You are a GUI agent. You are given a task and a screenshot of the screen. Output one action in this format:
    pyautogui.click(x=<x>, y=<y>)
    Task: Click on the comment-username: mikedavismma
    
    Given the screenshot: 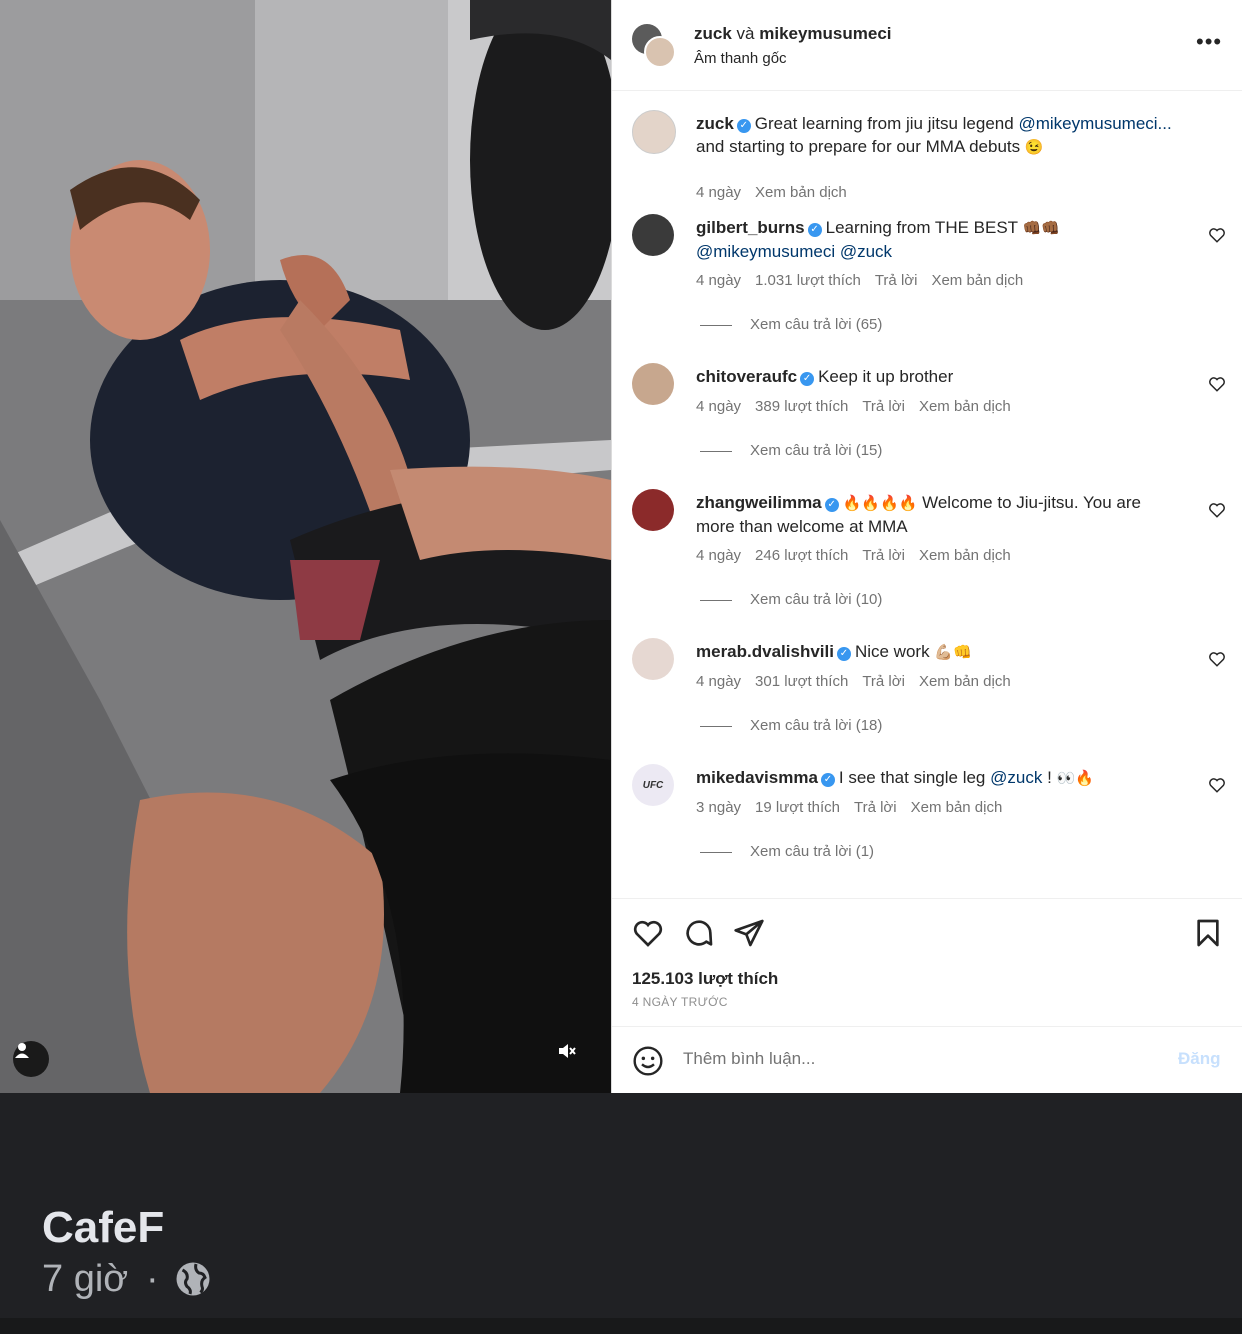 What is the action you would take?
    pyautogui.click(x=757, y=777)
    